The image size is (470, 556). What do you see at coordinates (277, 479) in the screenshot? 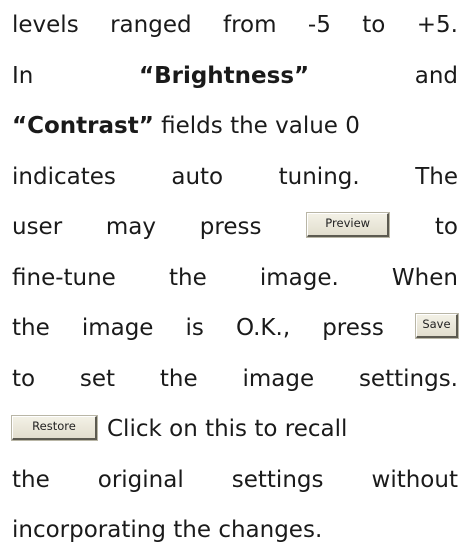
I see `word: settings` at bounding box center [277, 479].